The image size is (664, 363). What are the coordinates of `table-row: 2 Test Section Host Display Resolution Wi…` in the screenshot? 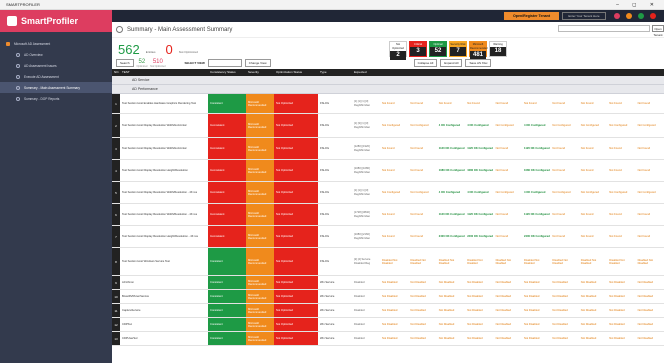 It's located at (388, 126).